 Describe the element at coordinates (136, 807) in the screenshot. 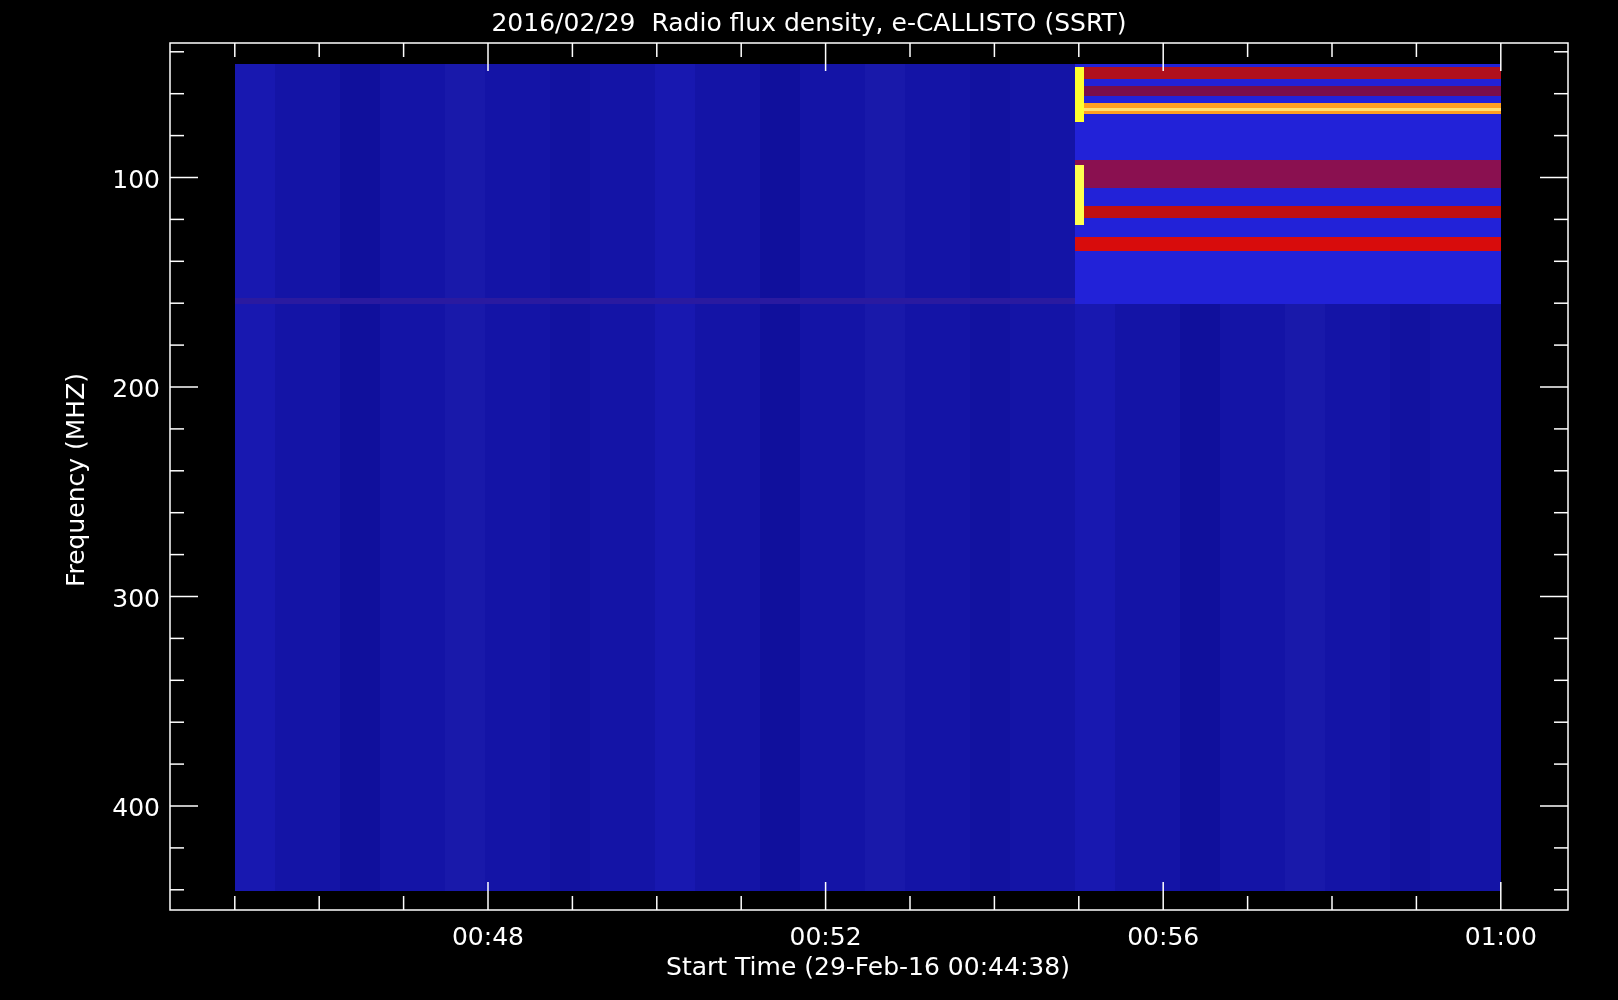

I see `tick-label: 400` at that location.